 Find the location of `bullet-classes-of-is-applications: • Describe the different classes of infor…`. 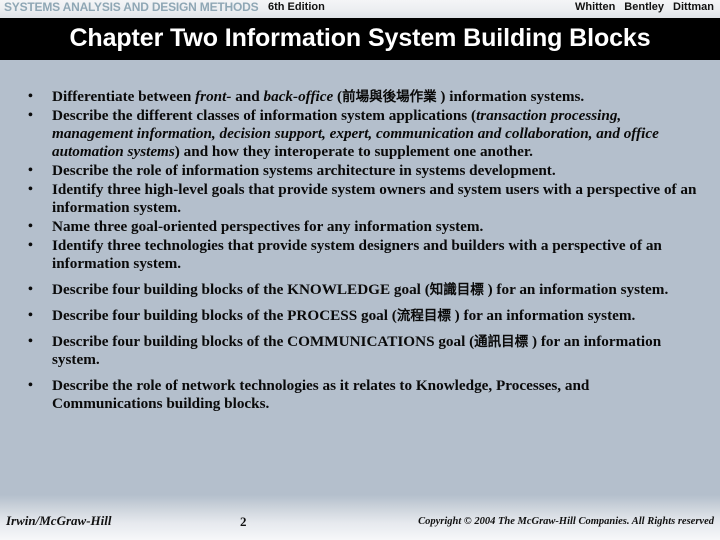

bullet-classes-of-is-applications: • Describe the different classes of infor… is located at coordinates (360, 134).